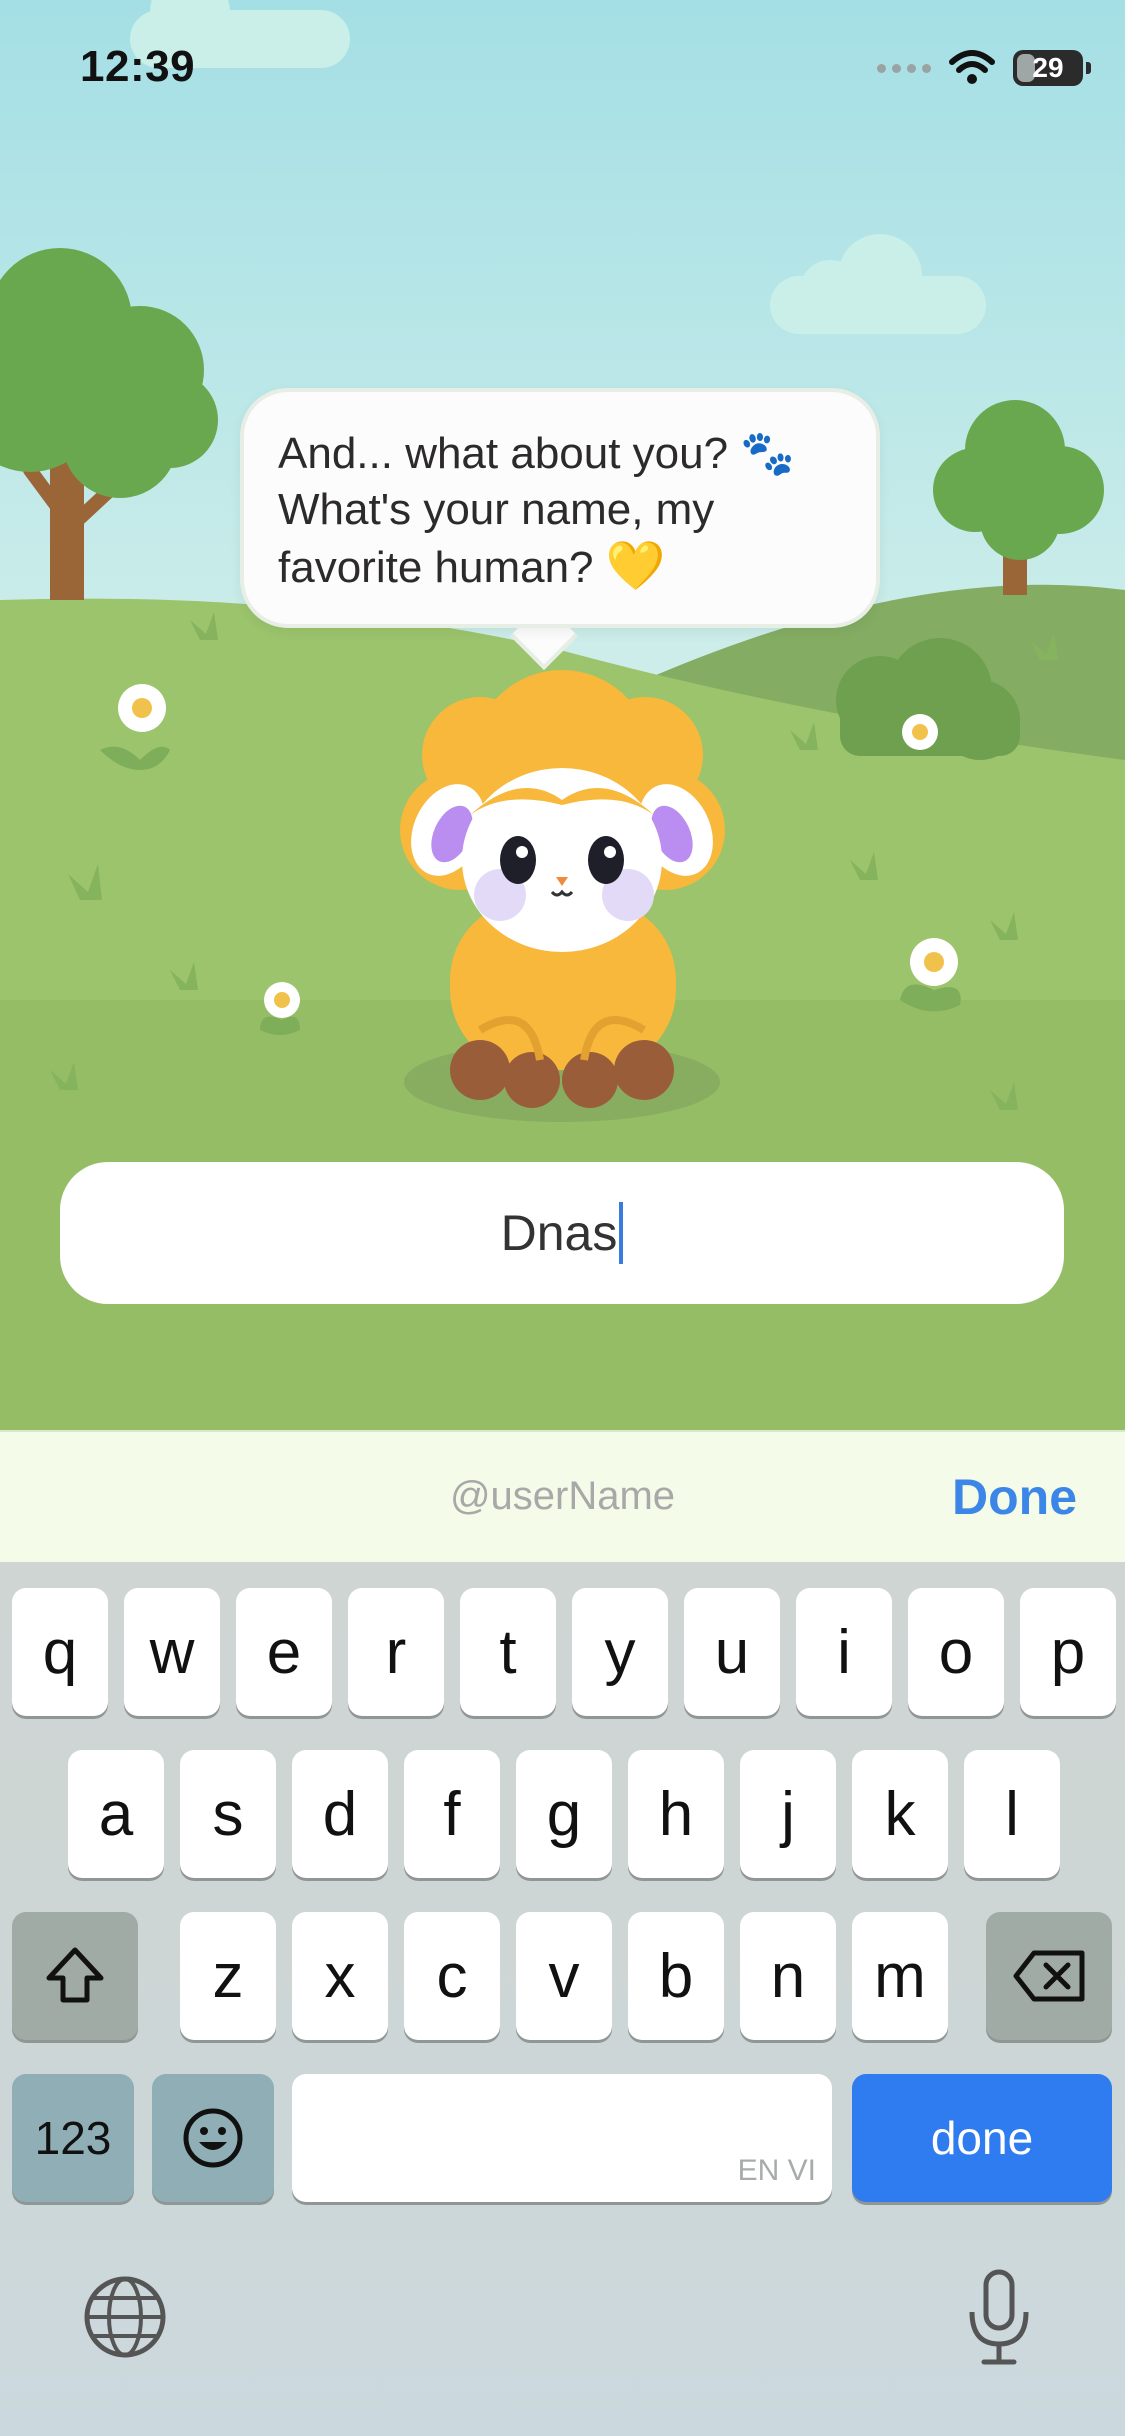 This screenshot has height=2436, width=1125. What do you see at coordinates (564, 1814) in the screenshot?
I see `key-g: g` at bounding box center [564, 1814].